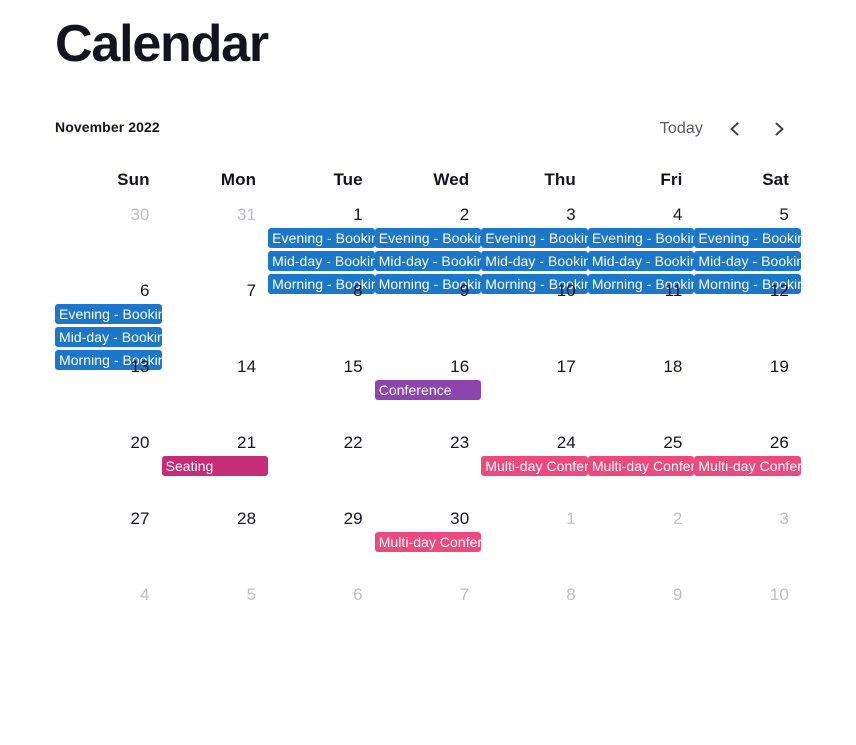  I want to click on day-cell: 11, so click(641, 316).